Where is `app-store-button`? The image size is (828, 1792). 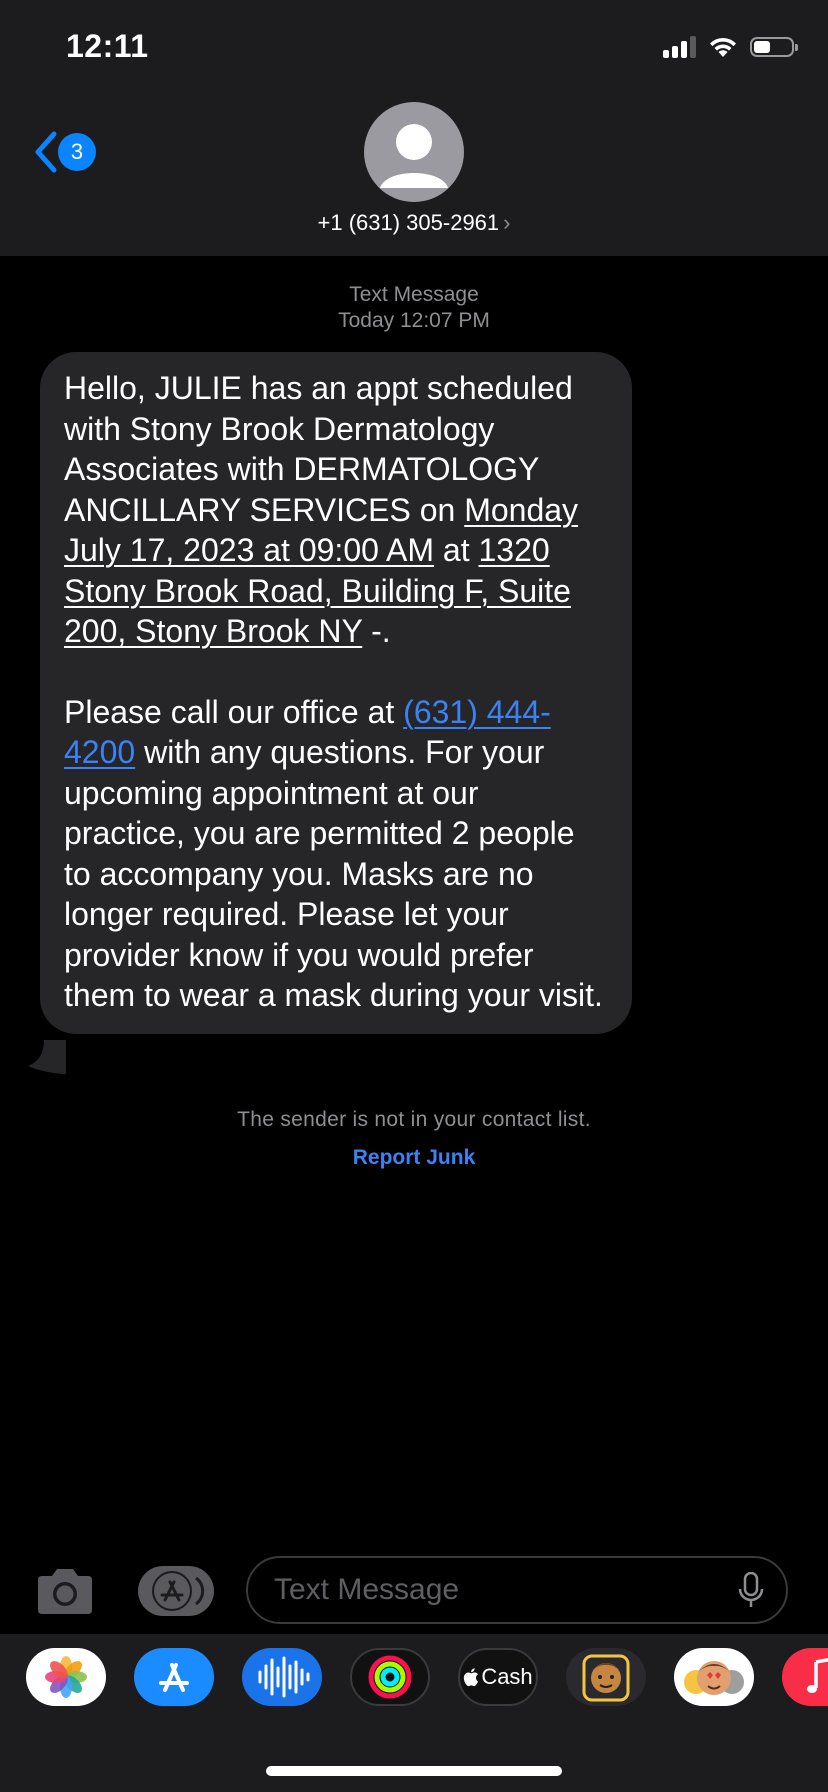
app-store-button is located at coordinates (176, 1591).